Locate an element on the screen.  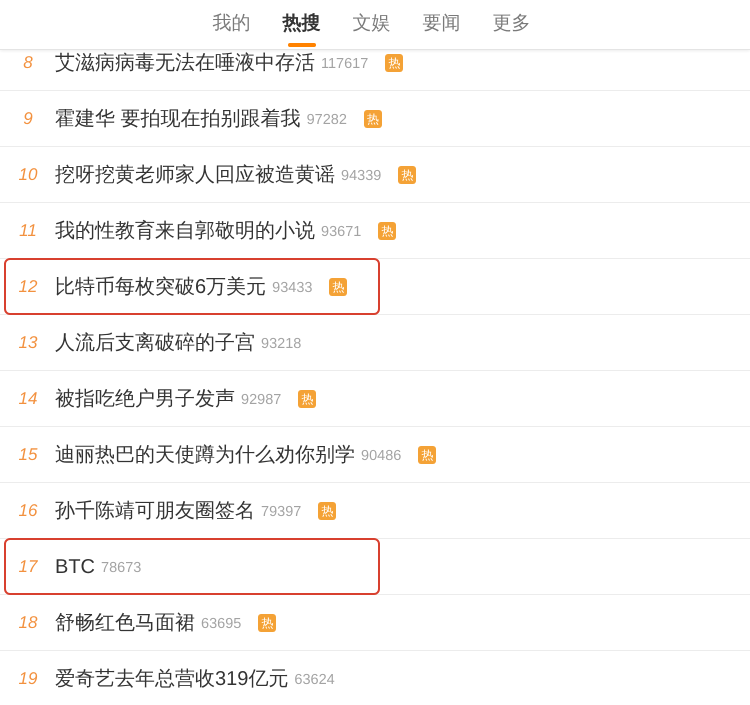
topic-title: 被指吃绝户男子发声 is located at coordinates (145, 399).